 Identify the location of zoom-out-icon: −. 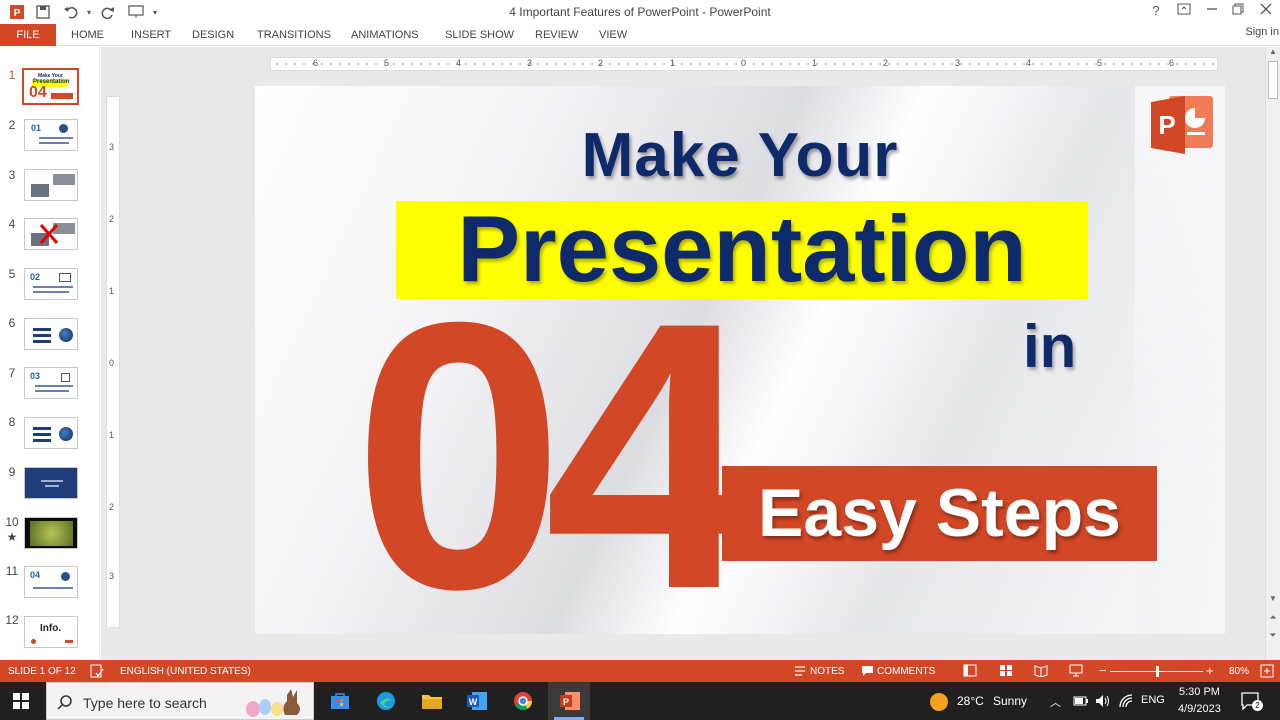
(1103, 670).